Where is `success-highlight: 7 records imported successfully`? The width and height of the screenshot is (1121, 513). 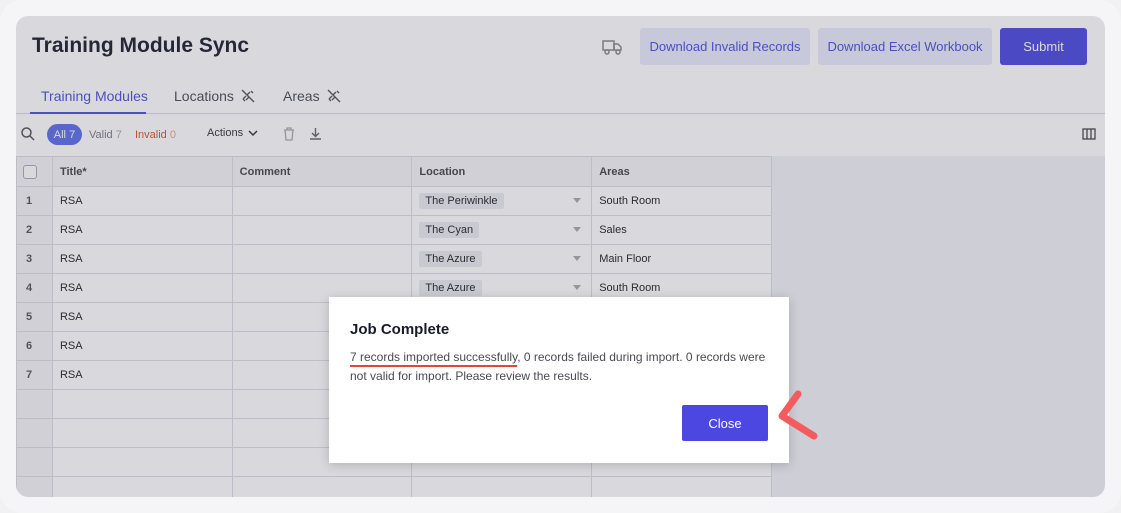 success-highlight: 7 records imported successfully is located at coordinates (434, 357).